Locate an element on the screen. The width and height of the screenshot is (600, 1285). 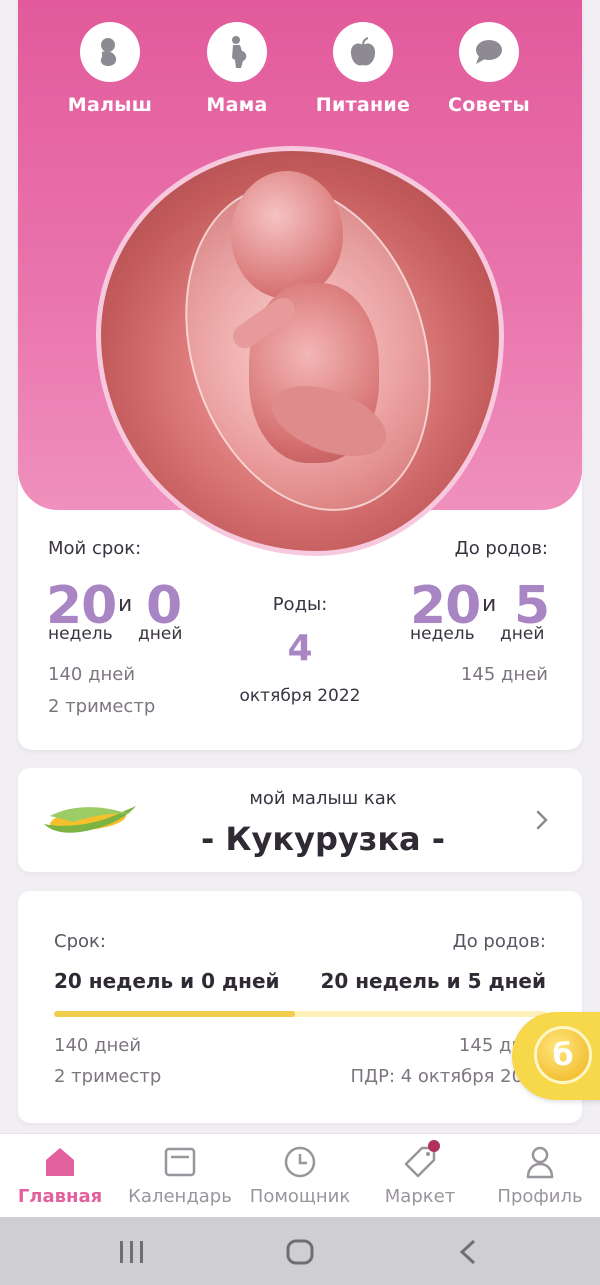
nav-label: Маркет is located at coordinates (420, 1196).